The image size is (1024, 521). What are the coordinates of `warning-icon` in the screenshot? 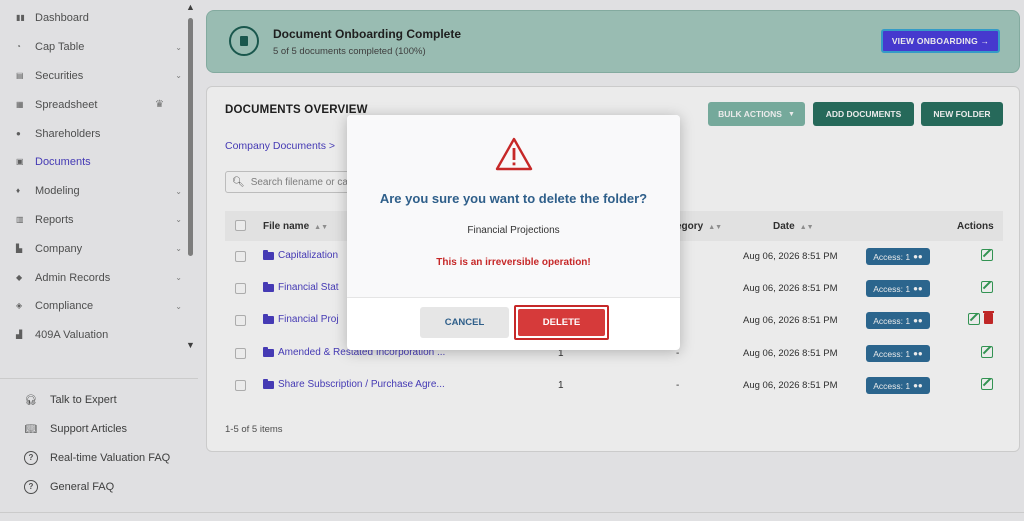 It's located at (514, 154).